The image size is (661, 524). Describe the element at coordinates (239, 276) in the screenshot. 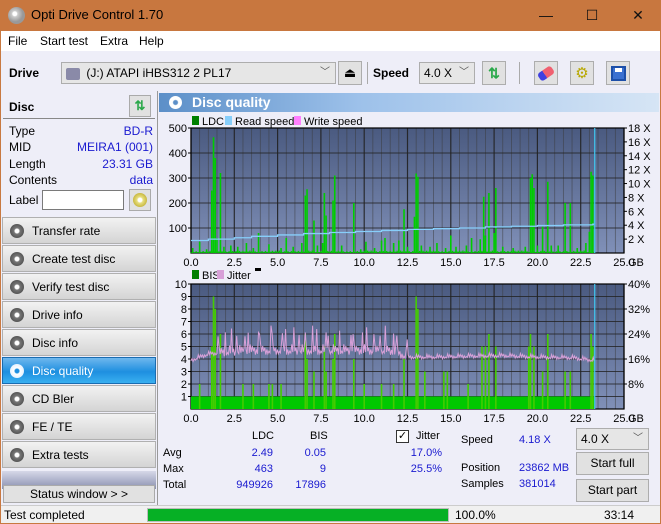

I see `legend-jitter: Jitter` at that location.